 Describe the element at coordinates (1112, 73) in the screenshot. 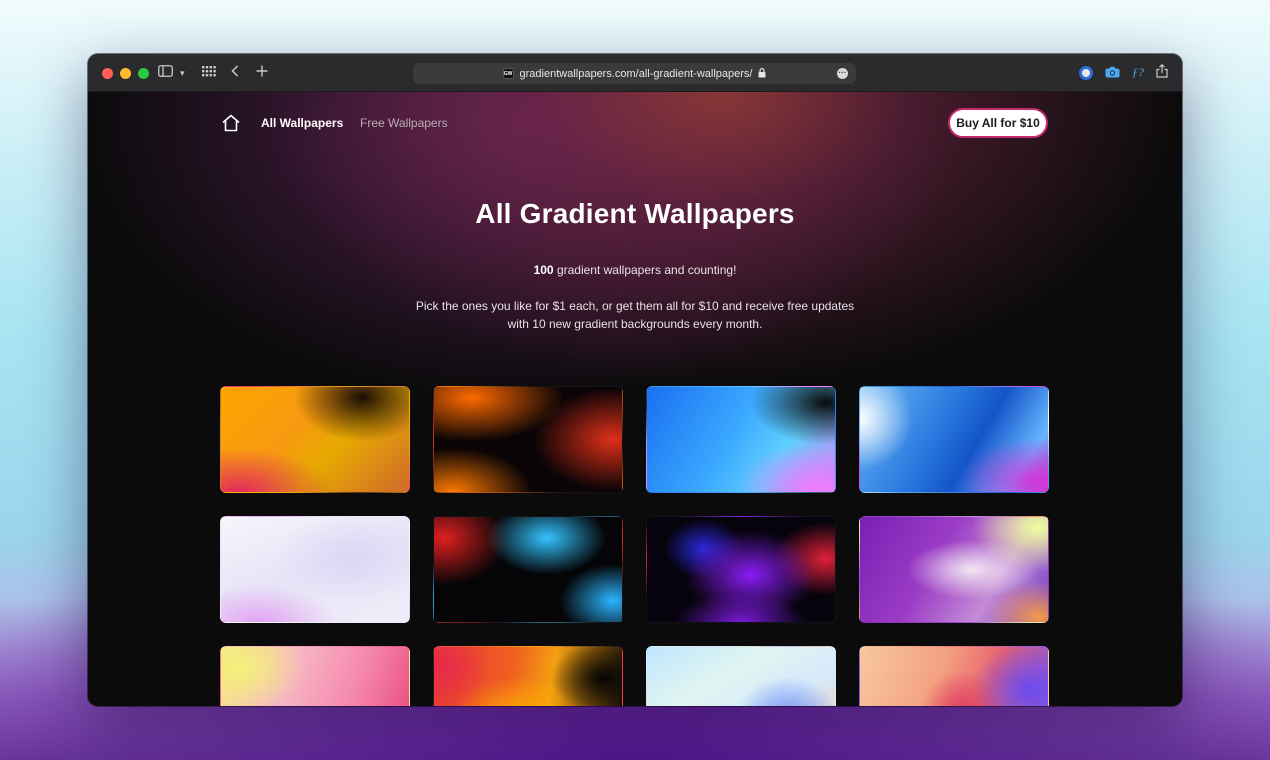

I see `camera-icon` at that location.